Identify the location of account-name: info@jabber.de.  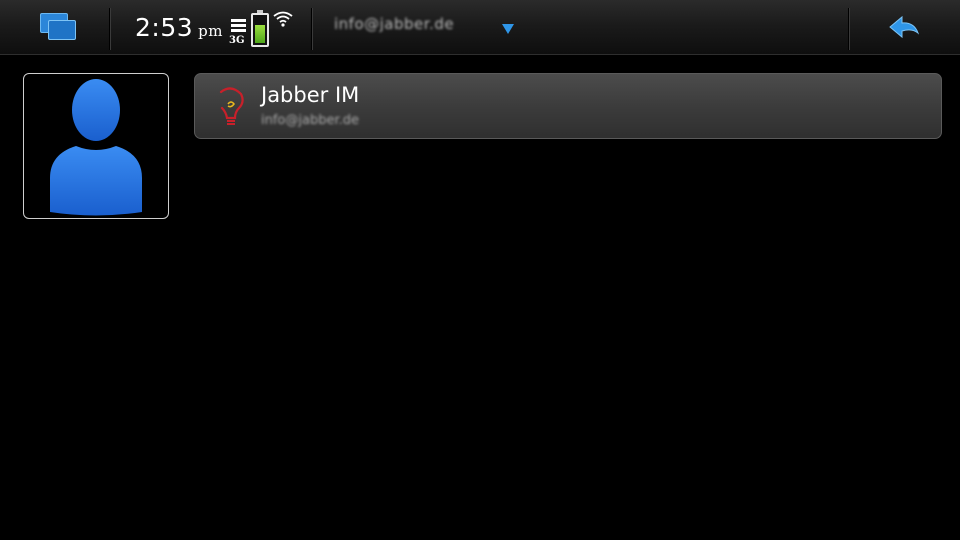
(394, 24).